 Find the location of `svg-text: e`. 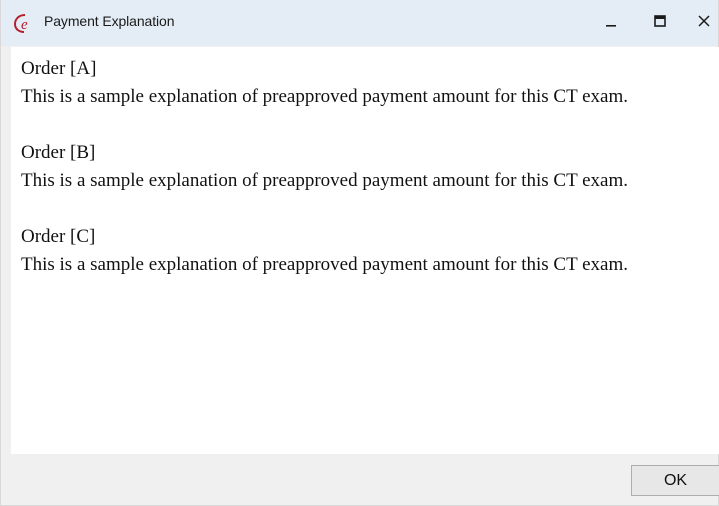

svg-text: e is located at coordinates (24, 25).